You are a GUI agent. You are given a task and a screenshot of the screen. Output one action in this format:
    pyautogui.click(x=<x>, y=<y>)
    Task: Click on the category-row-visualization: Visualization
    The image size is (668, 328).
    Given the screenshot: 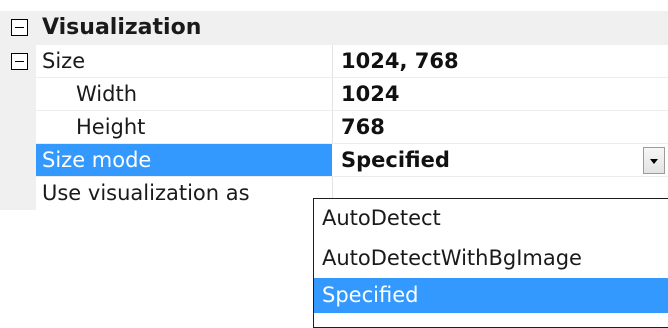 What is the action you would take?
    pyautogui.click(x=334, y=28)
    